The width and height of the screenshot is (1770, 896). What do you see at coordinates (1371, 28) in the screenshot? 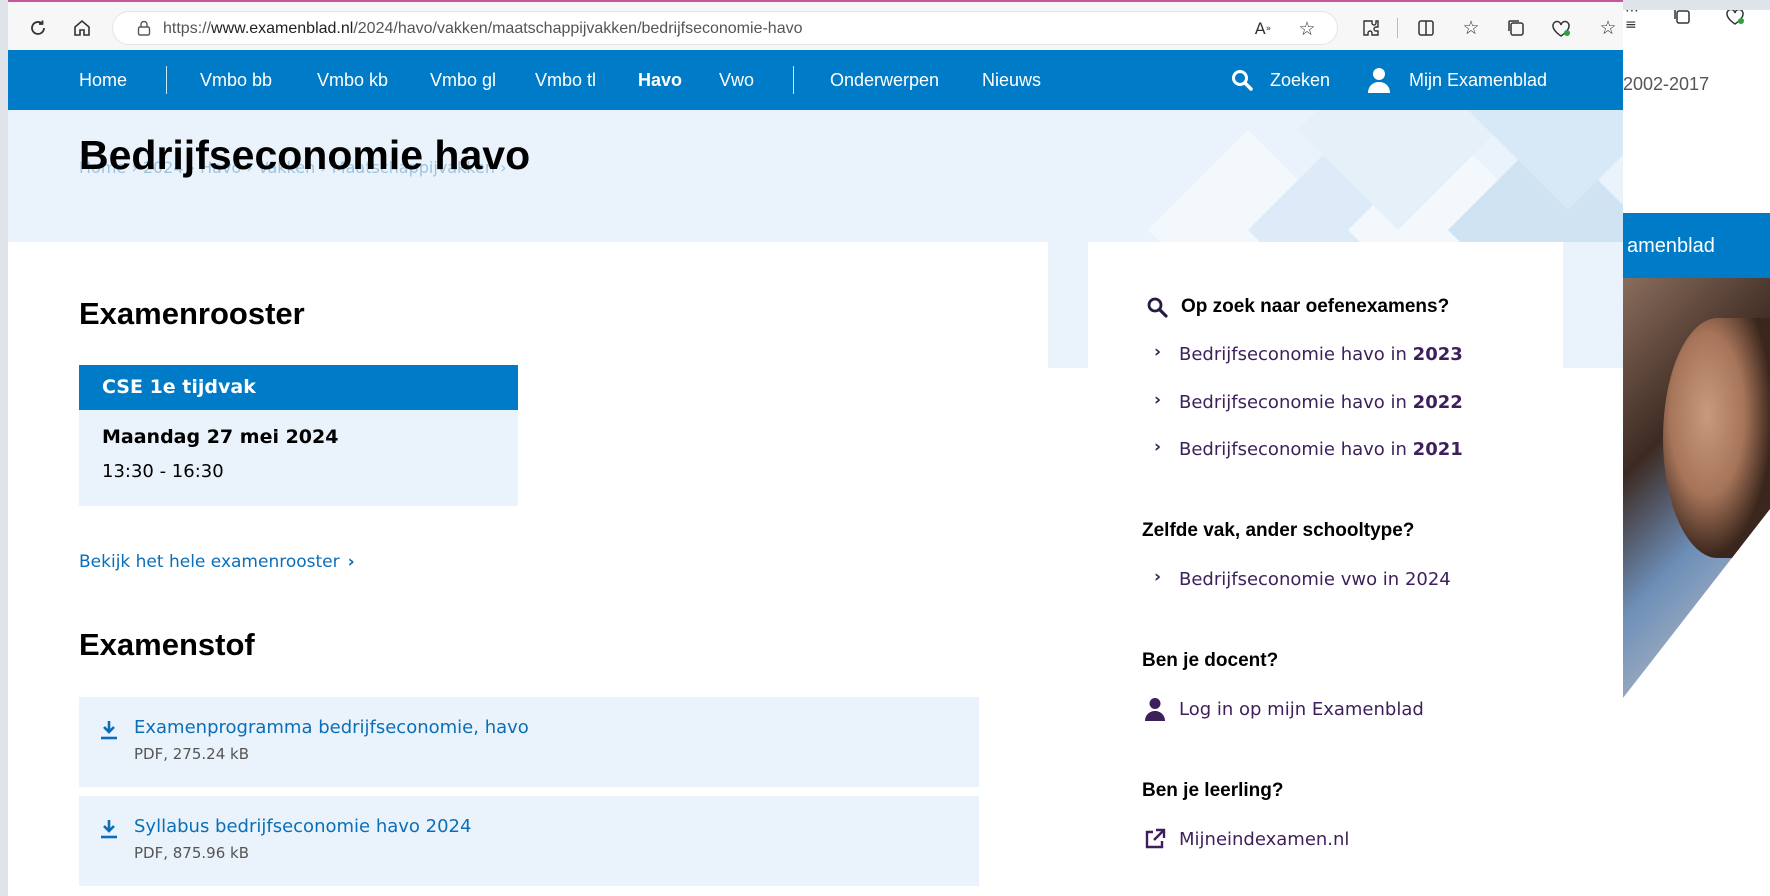
I see `extensions-icon` at bounding box center [1371, 28].